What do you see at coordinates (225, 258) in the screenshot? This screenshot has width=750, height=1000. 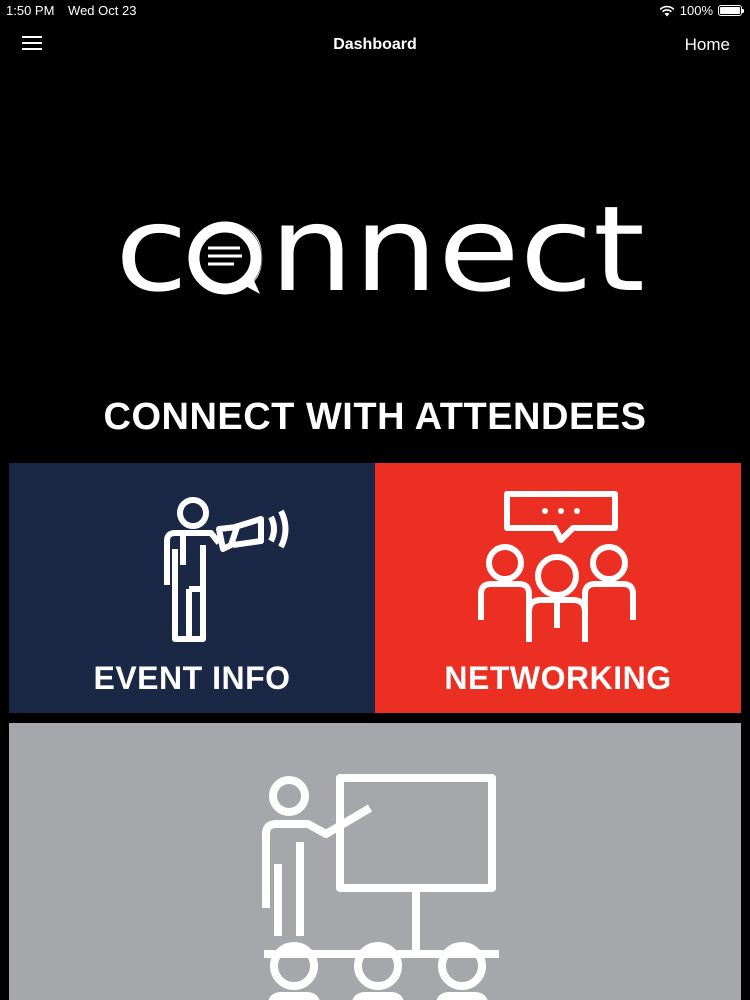 I see `chat-bubble-icon` at bounding box center [225, 258].